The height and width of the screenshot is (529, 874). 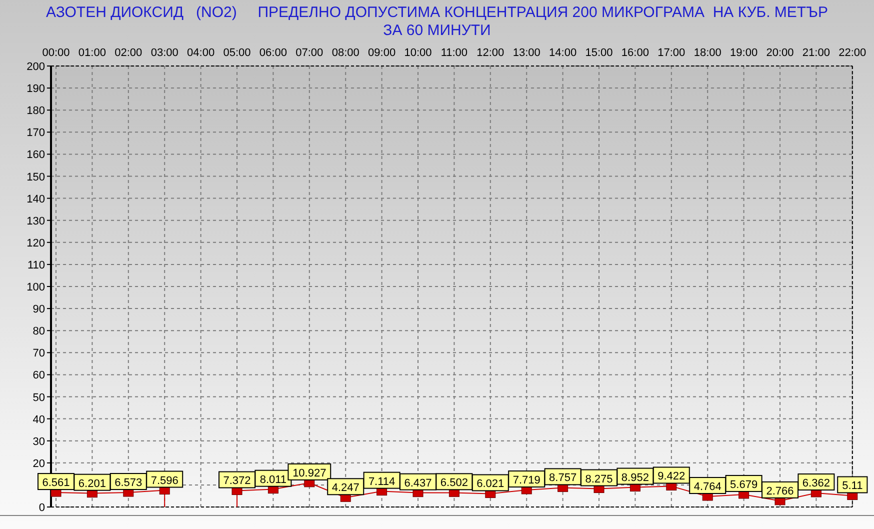 What do you see at coordinates (38, 420) in the screenshot?
I see `y-tick-label: 40` at bounding box center [38, 420].